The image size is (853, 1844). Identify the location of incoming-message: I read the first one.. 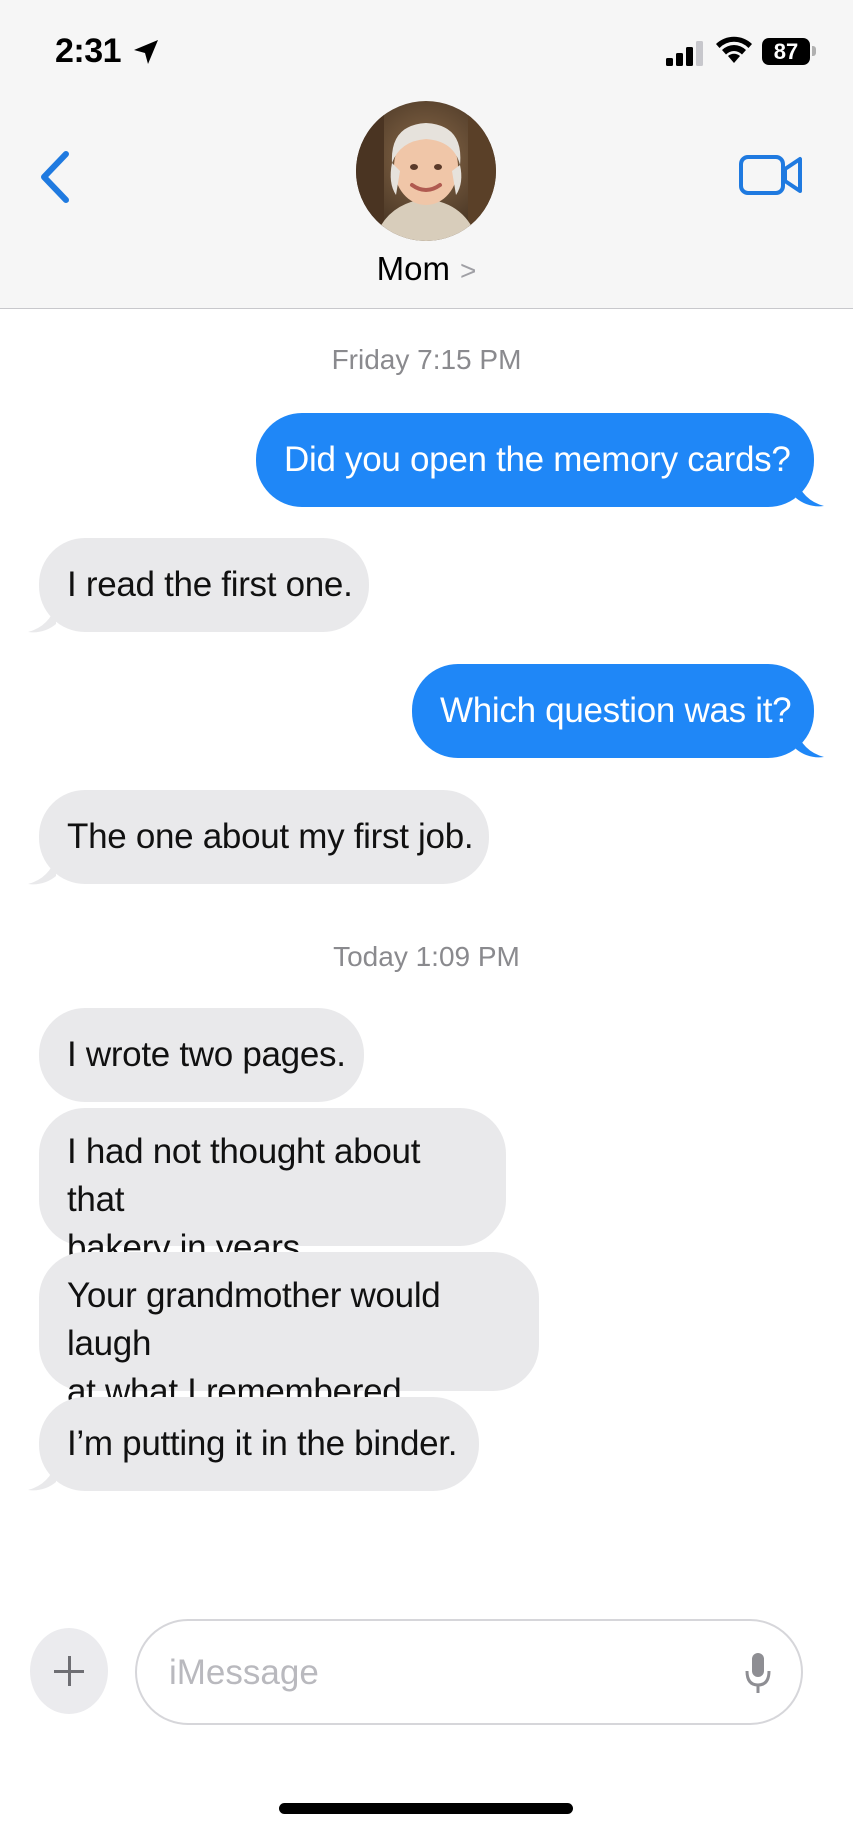
(204, 585).